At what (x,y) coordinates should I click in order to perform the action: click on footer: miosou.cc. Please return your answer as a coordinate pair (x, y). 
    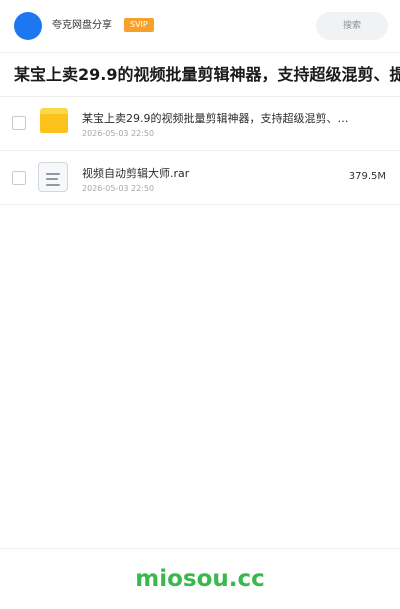
    Looking at the image, I should click on (200, 574).